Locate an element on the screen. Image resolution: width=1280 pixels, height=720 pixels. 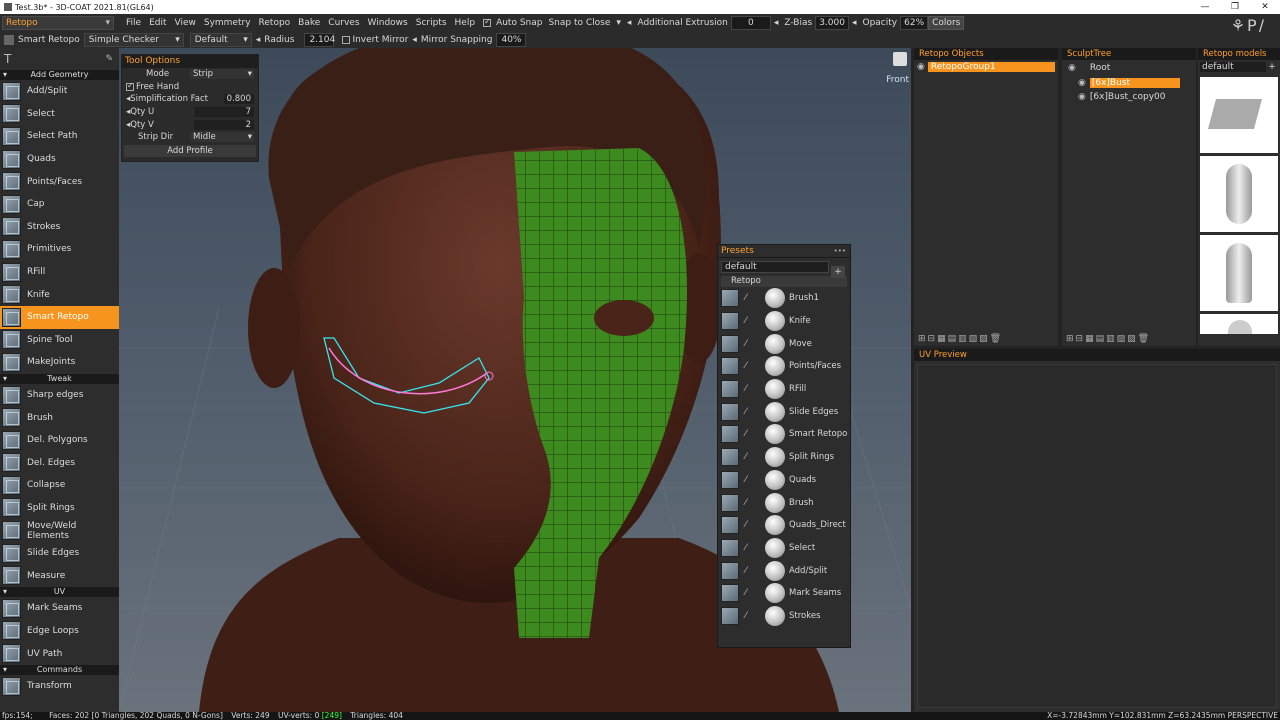
preset-points-faces: ⁄ Points/Faces is located at coordinates (784, 366).